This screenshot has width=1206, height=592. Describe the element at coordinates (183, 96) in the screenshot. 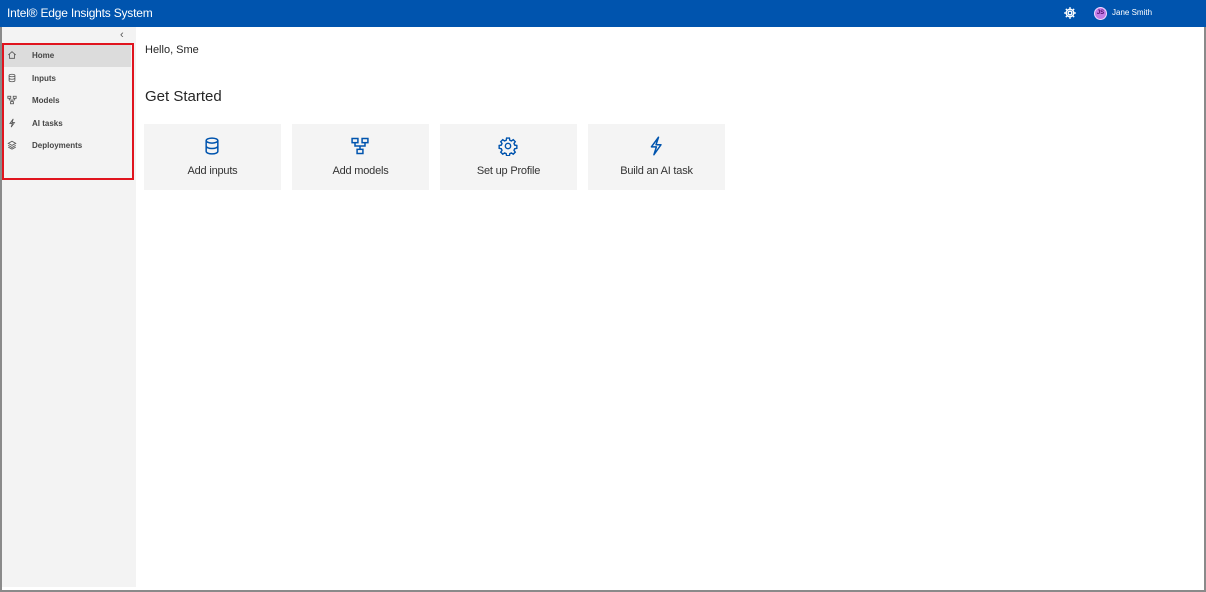

I see `page-title: Get Started` at that location.